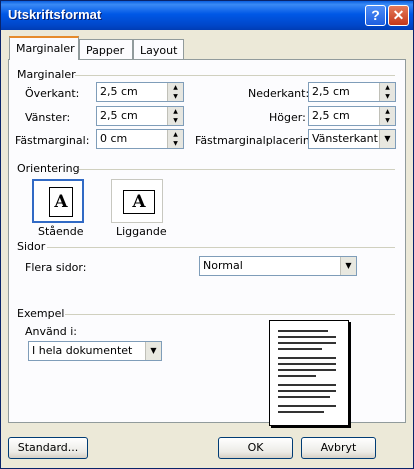  I want to click on apply-to-select: I hela dokumentet ▼, so click(95, 351).